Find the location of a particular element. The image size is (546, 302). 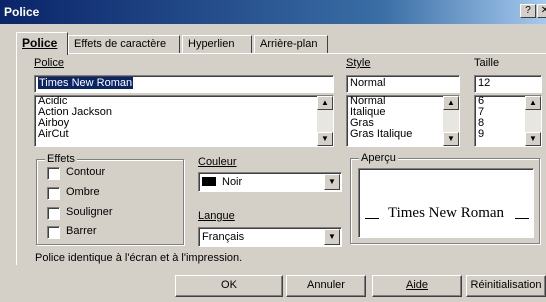

language-value: Français is located at coordinates (223, 237).